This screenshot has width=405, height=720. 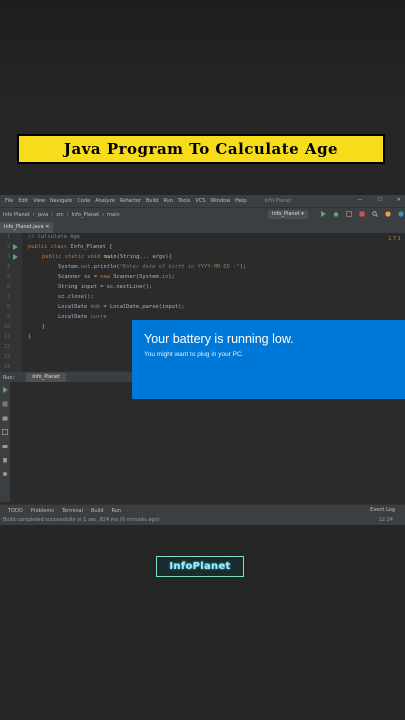 I want to click on menu-help: Help, so click(x=240, y=201).